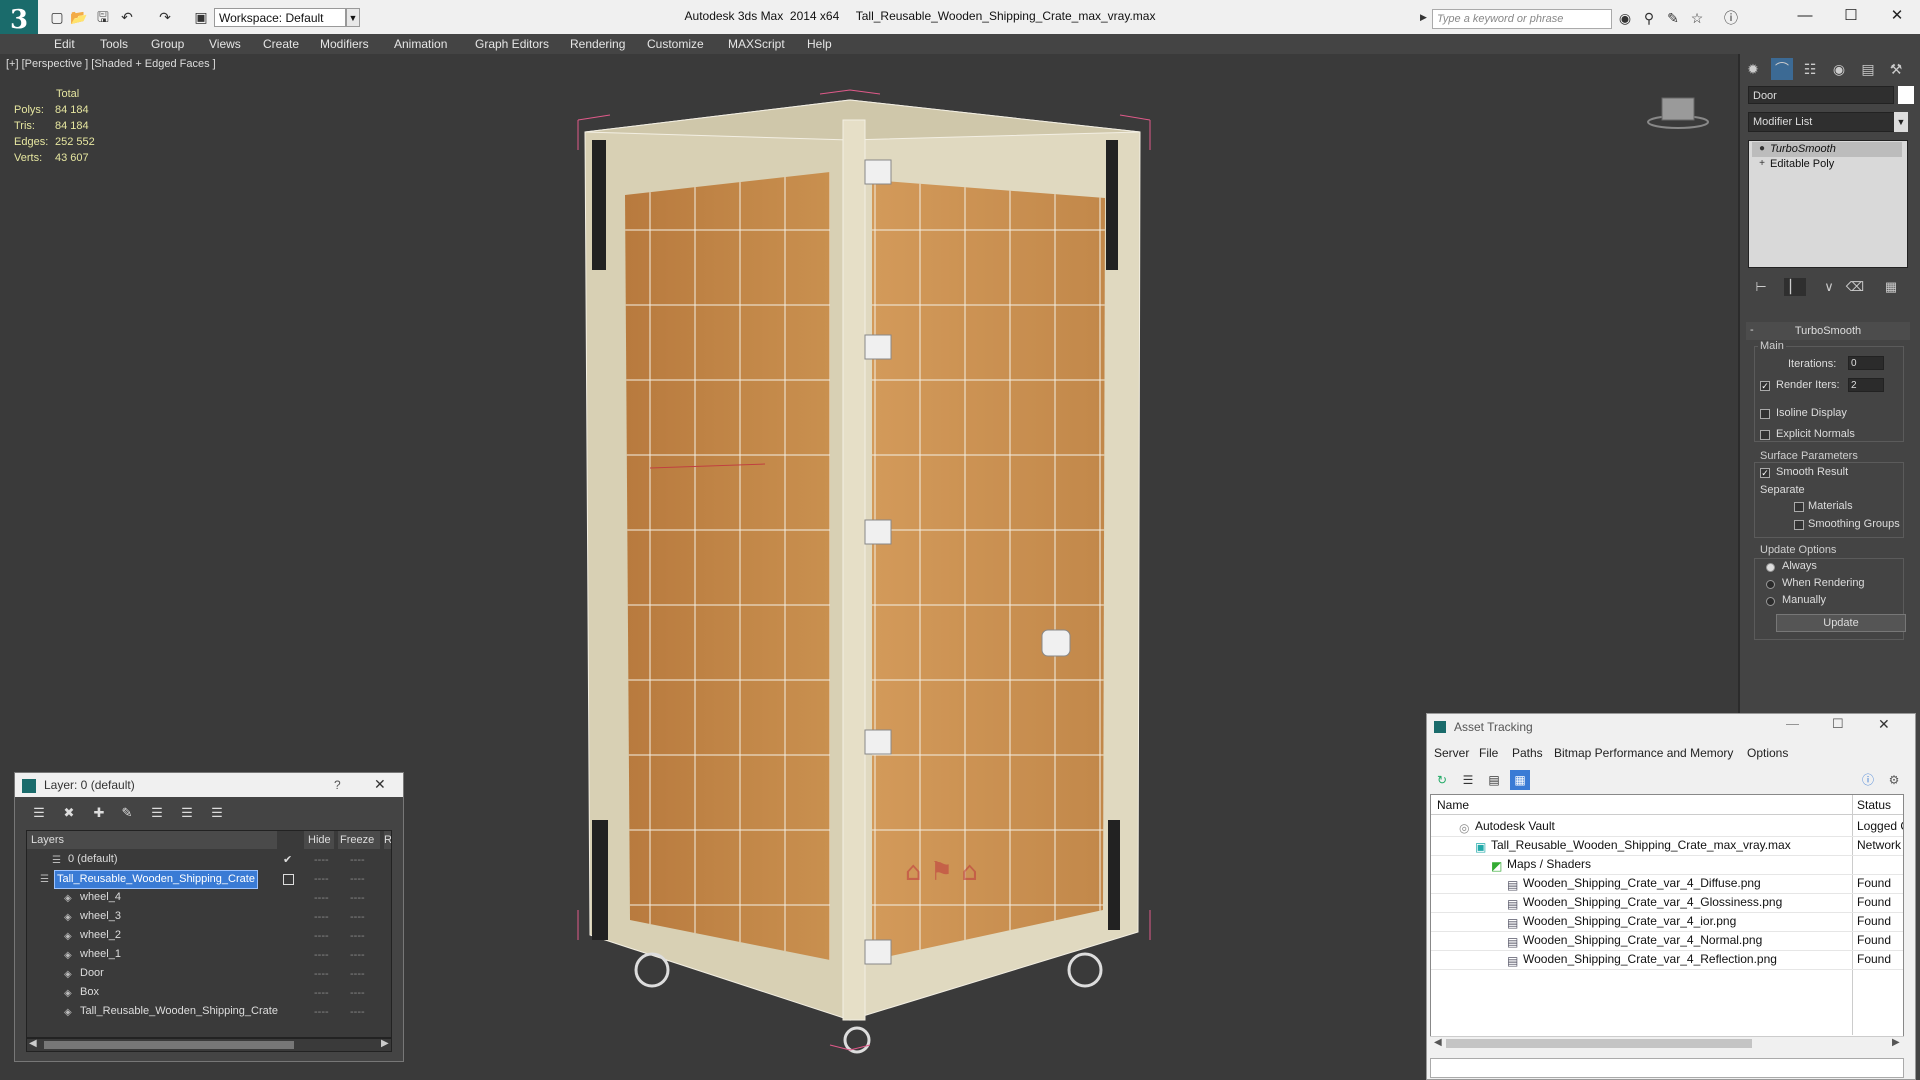  What do you see at coordinates (1767, 753) in the screenshot?
I see `asset-menu-options: Options` at bounding box center [1767, 753].